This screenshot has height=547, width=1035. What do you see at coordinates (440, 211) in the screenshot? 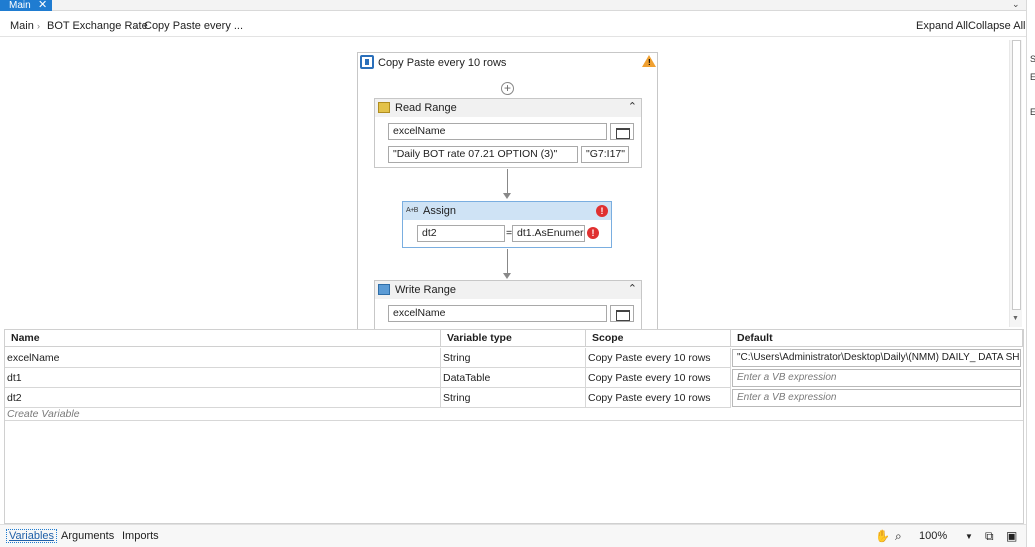
I see `assign-title: Assign` at bounding box center [440, 211].